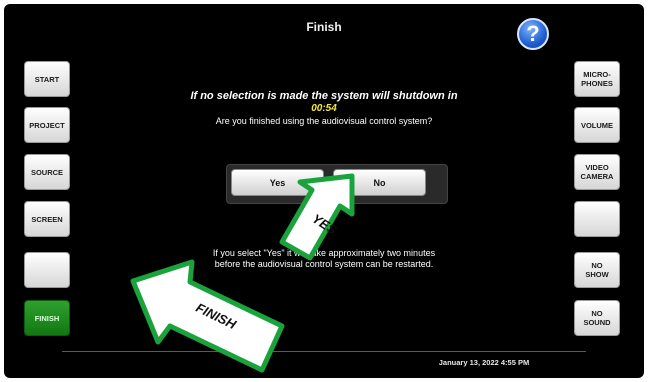 Image resolution: width=648 pixels, height=382 pixels. What do you see at coordinates (324, 351) in the screenshot?
I see `footer-divider` at bounding box center [324, 351].